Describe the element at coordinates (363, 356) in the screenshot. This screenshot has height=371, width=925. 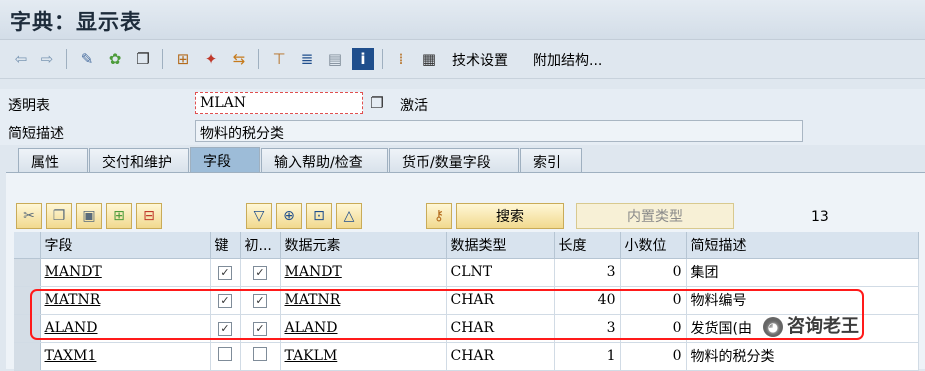
I see `data-element: TAKLM` at that location.